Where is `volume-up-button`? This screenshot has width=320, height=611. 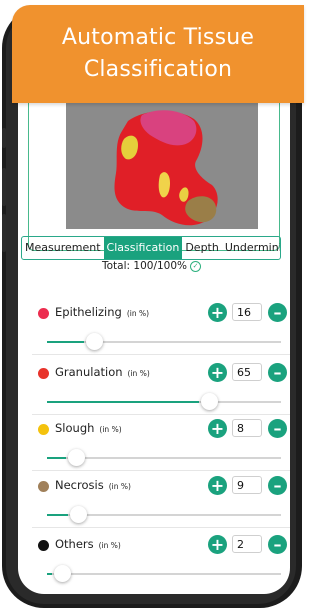
volume-up-button is located at coordinates (4, 187).